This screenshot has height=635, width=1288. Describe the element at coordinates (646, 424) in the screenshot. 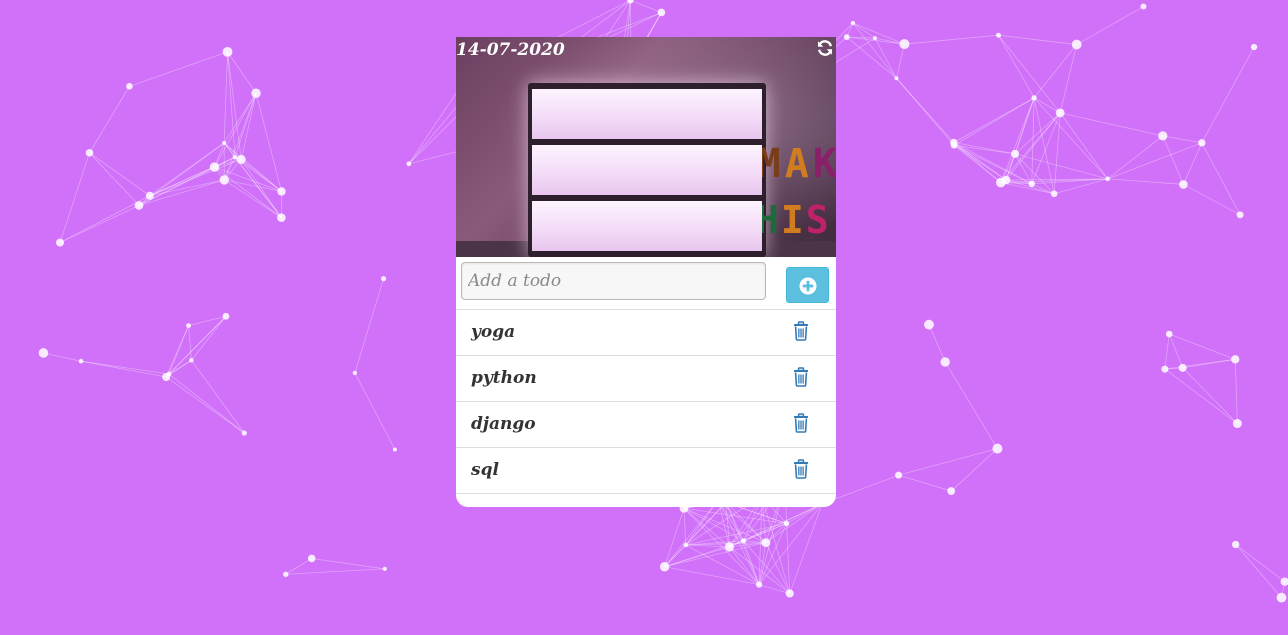

I see `list-item: django` at that location.